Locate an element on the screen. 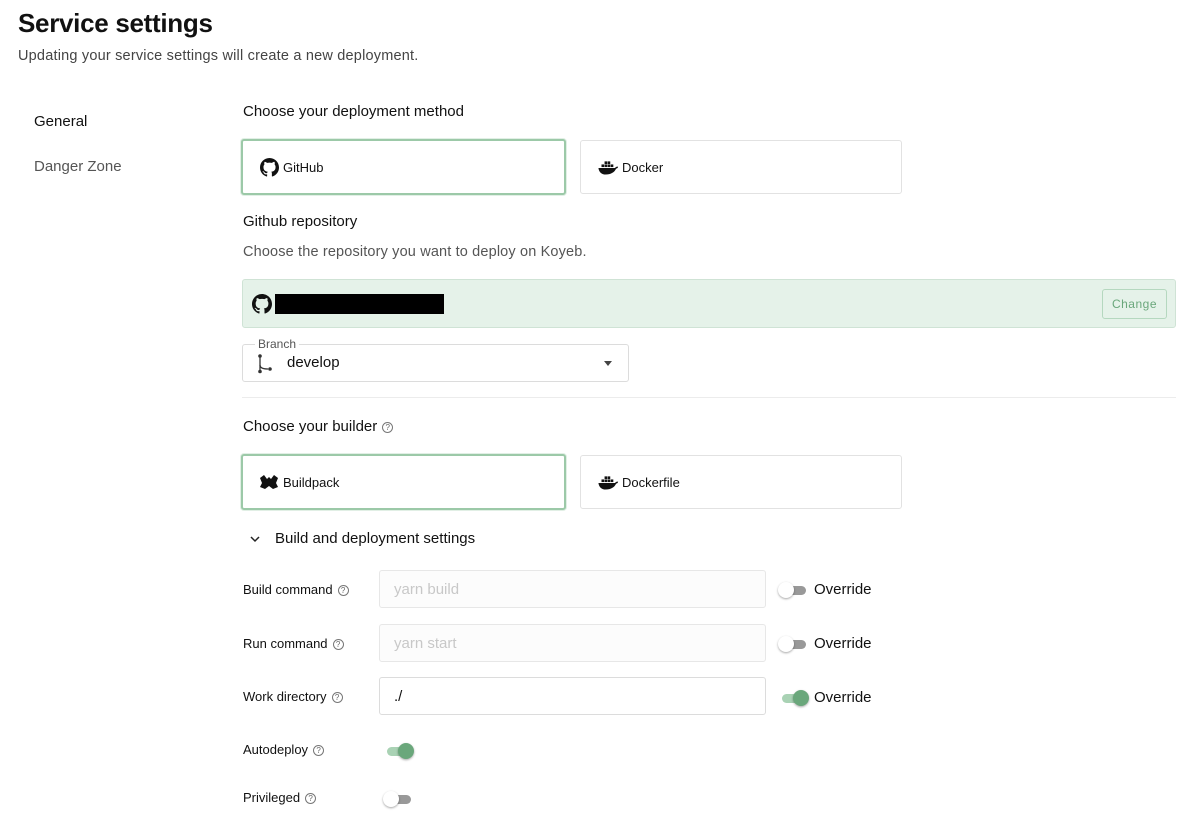 Image resolution: width=1200 pixels, height=821 pixels. sidebar-item-danger-zone: Danger Zone is located at coordinates (78, 179).